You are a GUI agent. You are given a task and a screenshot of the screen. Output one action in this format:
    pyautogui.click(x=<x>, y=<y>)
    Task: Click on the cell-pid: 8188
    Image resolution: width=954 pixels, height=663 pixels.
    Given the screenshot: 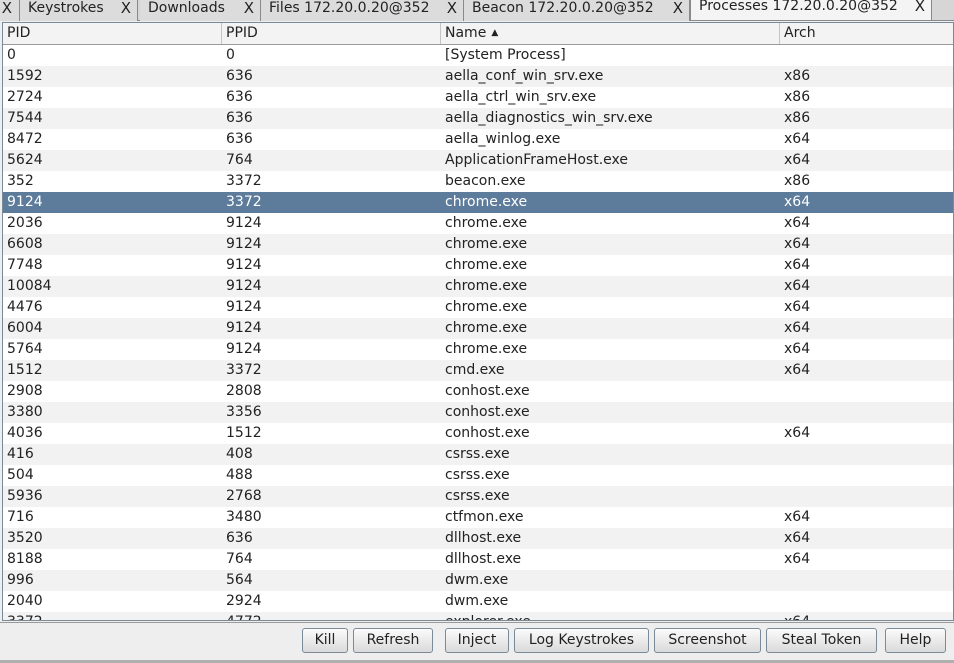 What is the action you would take?
    pyautogui.click(x=25, y=559)
    